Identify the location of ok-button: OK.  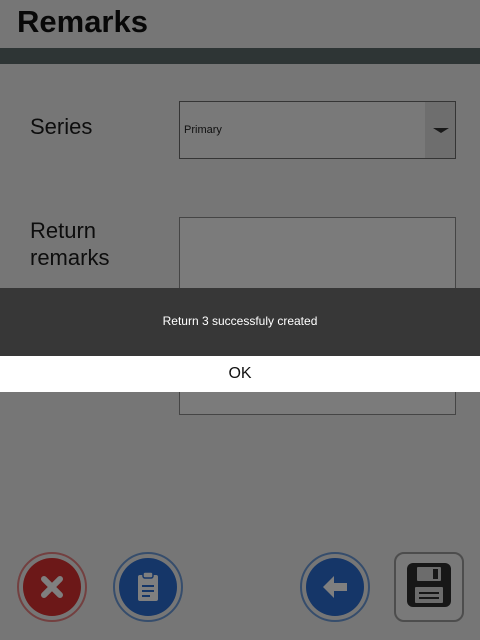
(240, 374).